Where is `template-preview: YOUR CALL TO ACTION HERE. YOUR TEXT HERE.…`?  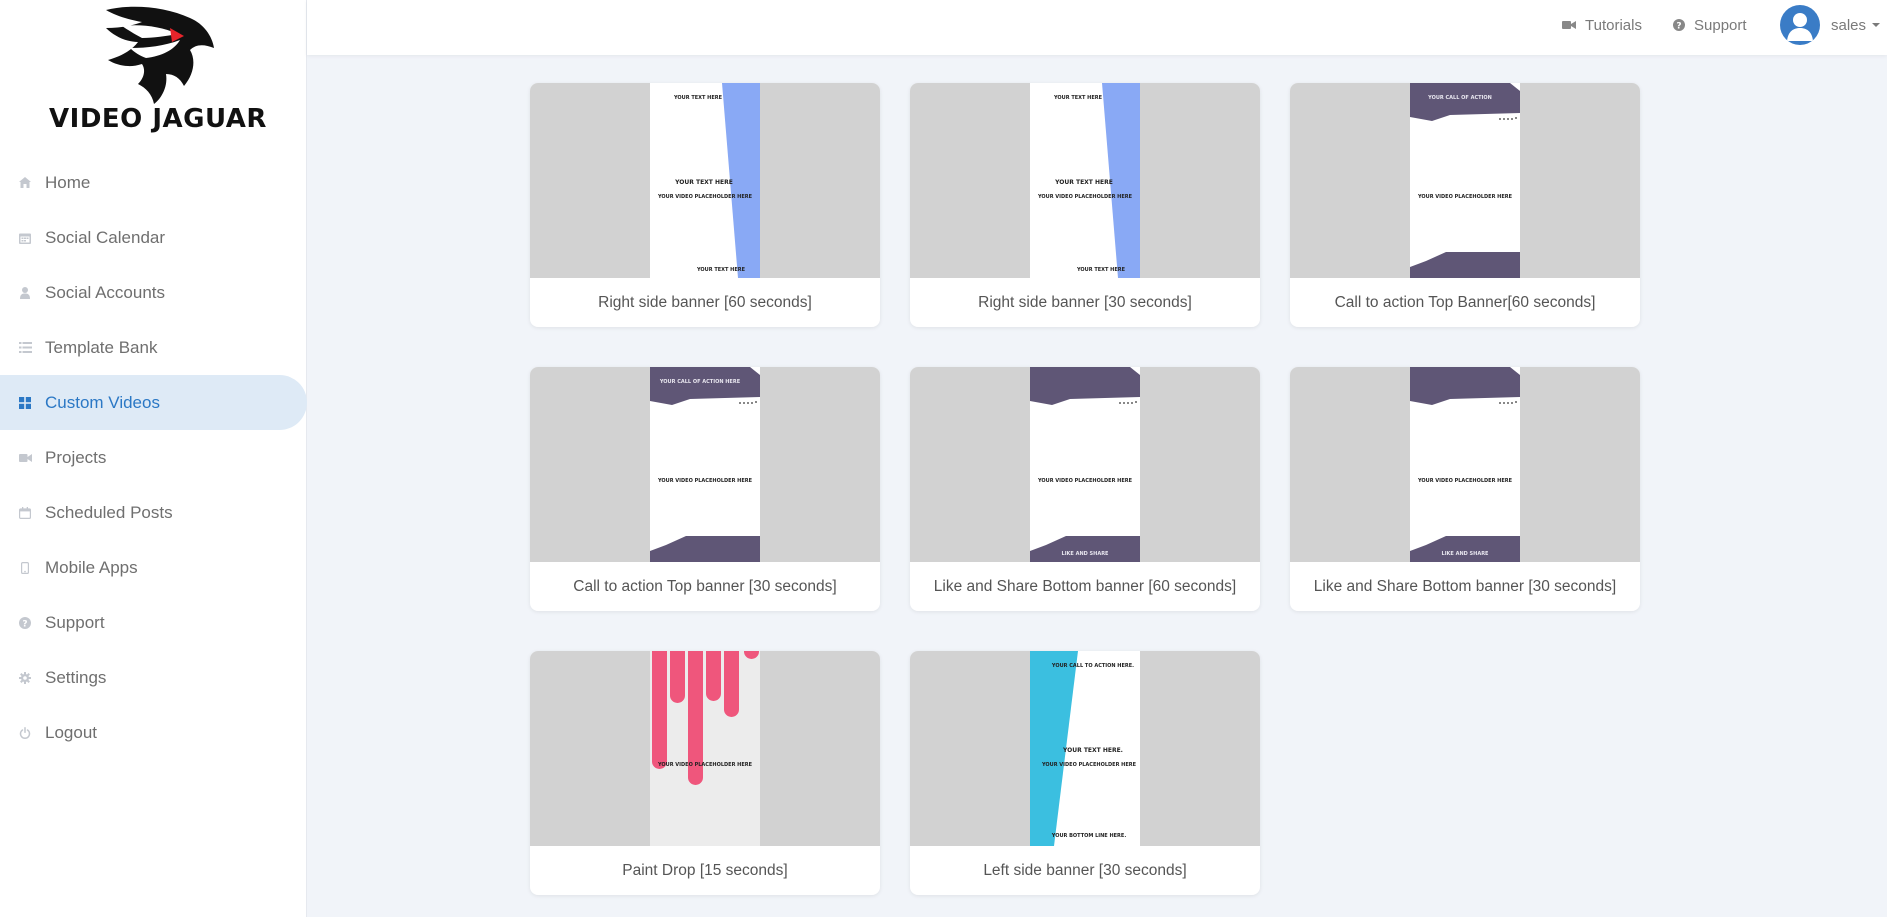 template-preview: YOUR CALL TO ACTION HERE. YOUR TEXT HERE.… is located at coordinates (1085, 748).